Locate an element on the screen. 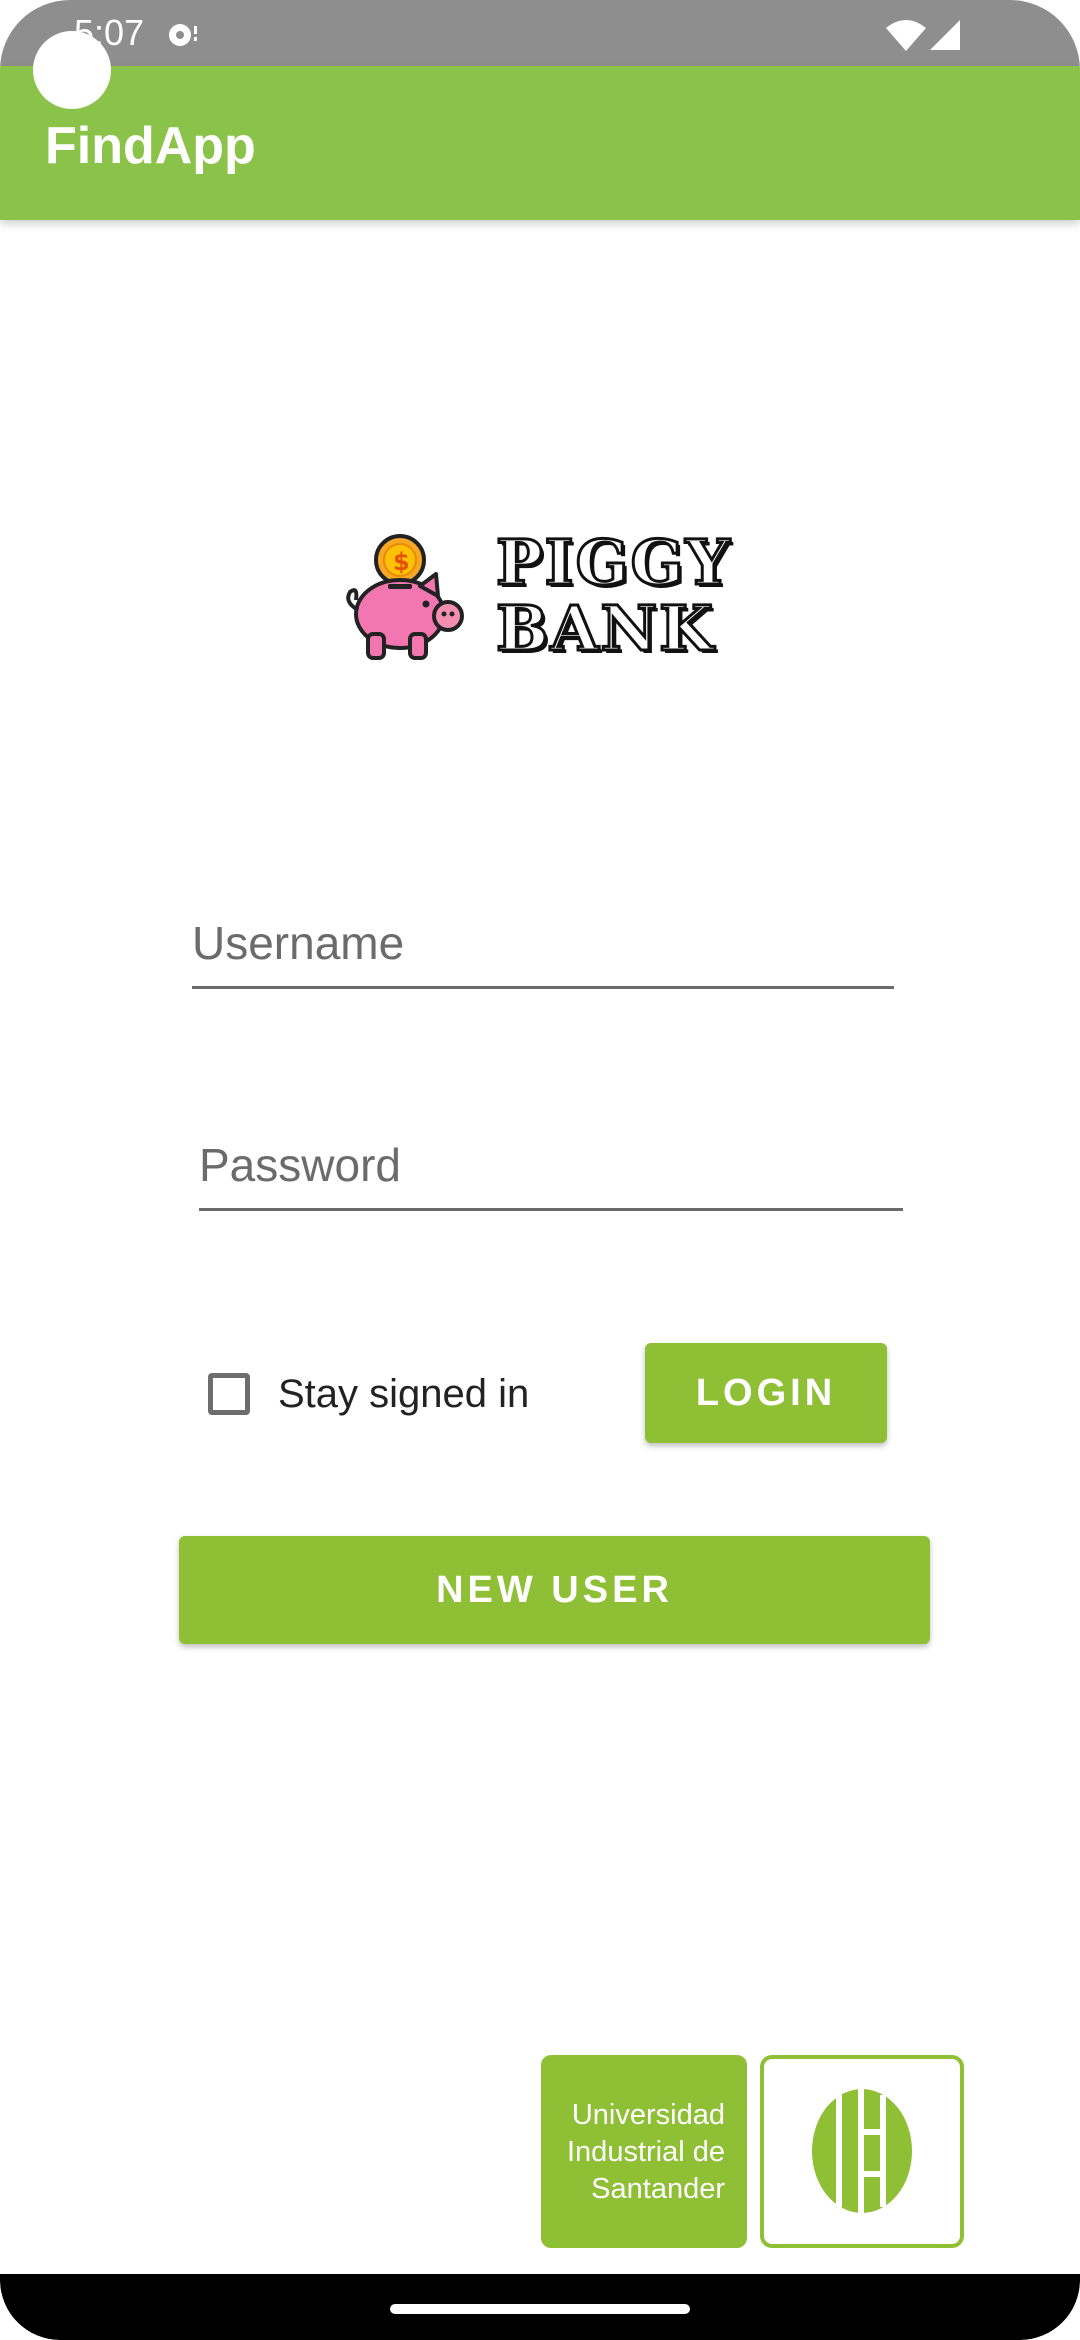 This screenshot has height=2340, width=1080. uis-emblem-panel is located at coordinates (862, 2151).